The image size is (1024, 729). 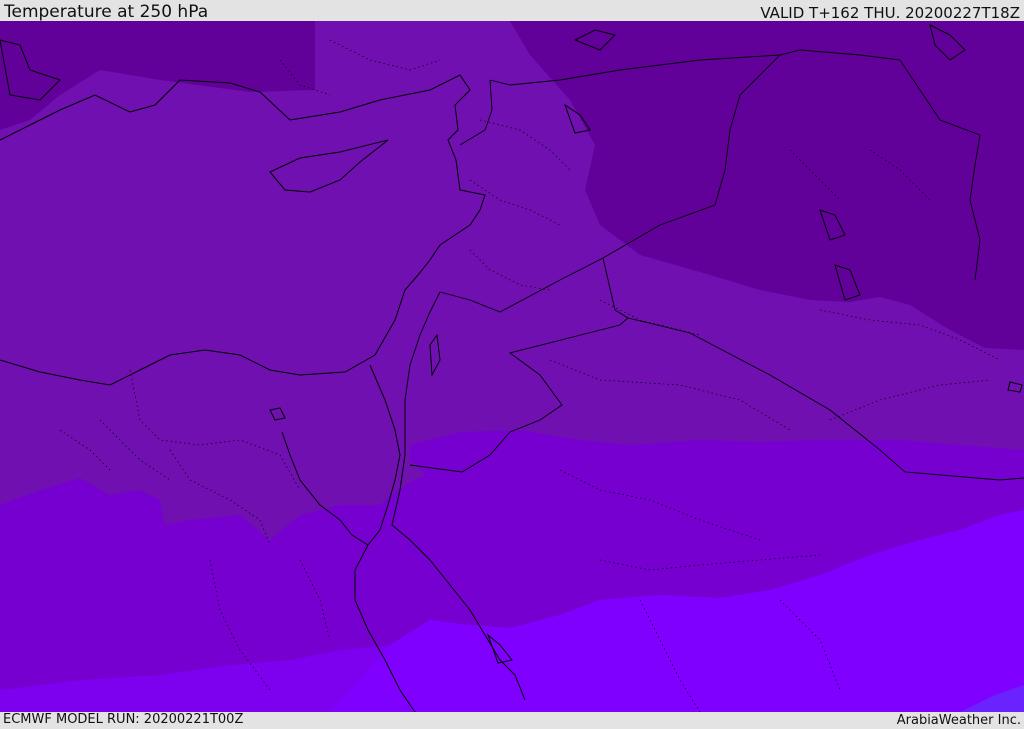 I want to click on model-run: ECMWF MODEL RUN: 20200221T00Z, so click(x=123, y=719).